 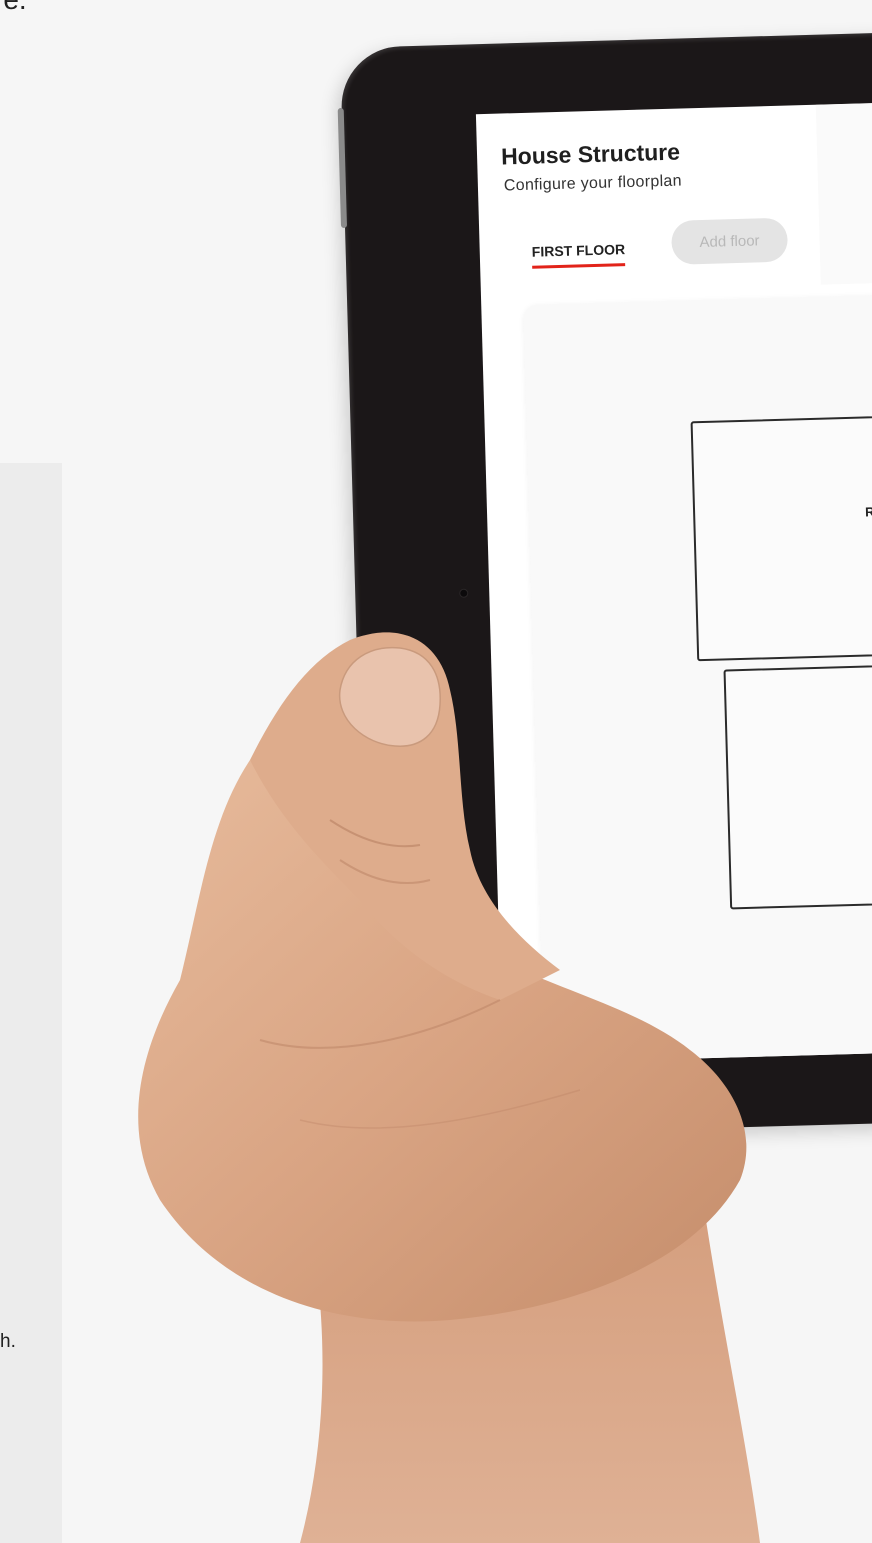 What do you see at coordinates (593, 183) in the screenshot?
I see `page-subtitle: Configure your floorplan` at bounding box center [593, 183].